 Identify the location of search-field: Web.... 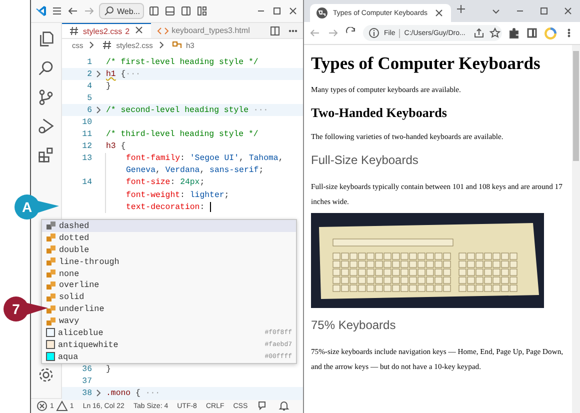
(121, 11).